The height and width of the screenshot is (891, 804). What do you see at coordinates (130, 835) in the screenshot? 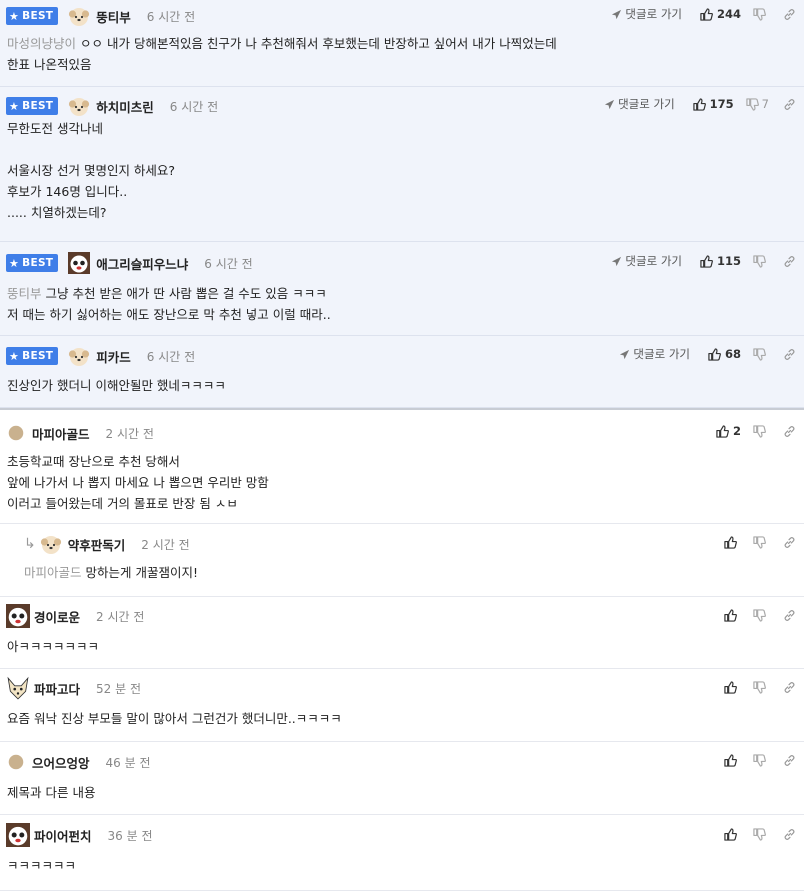
I see `comment-time: 36 분 전` at bounding box center [130, 835].